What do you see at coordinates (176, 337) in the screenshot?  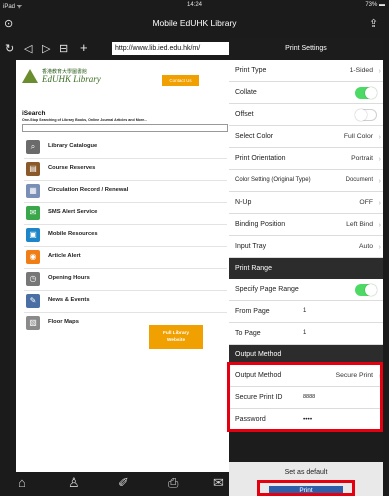 I see `full-library-website-button: Full Library Website` at bounding box center [176, 337].